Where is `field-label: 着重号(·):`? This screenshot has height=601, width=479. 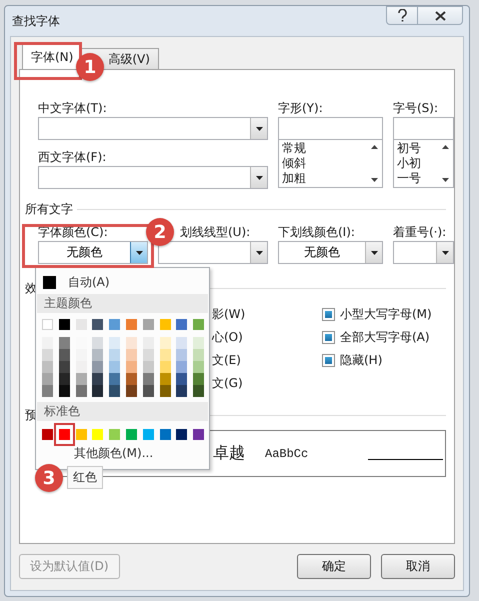 field-label: 着重号(·): is located at coordinates (420, 232).